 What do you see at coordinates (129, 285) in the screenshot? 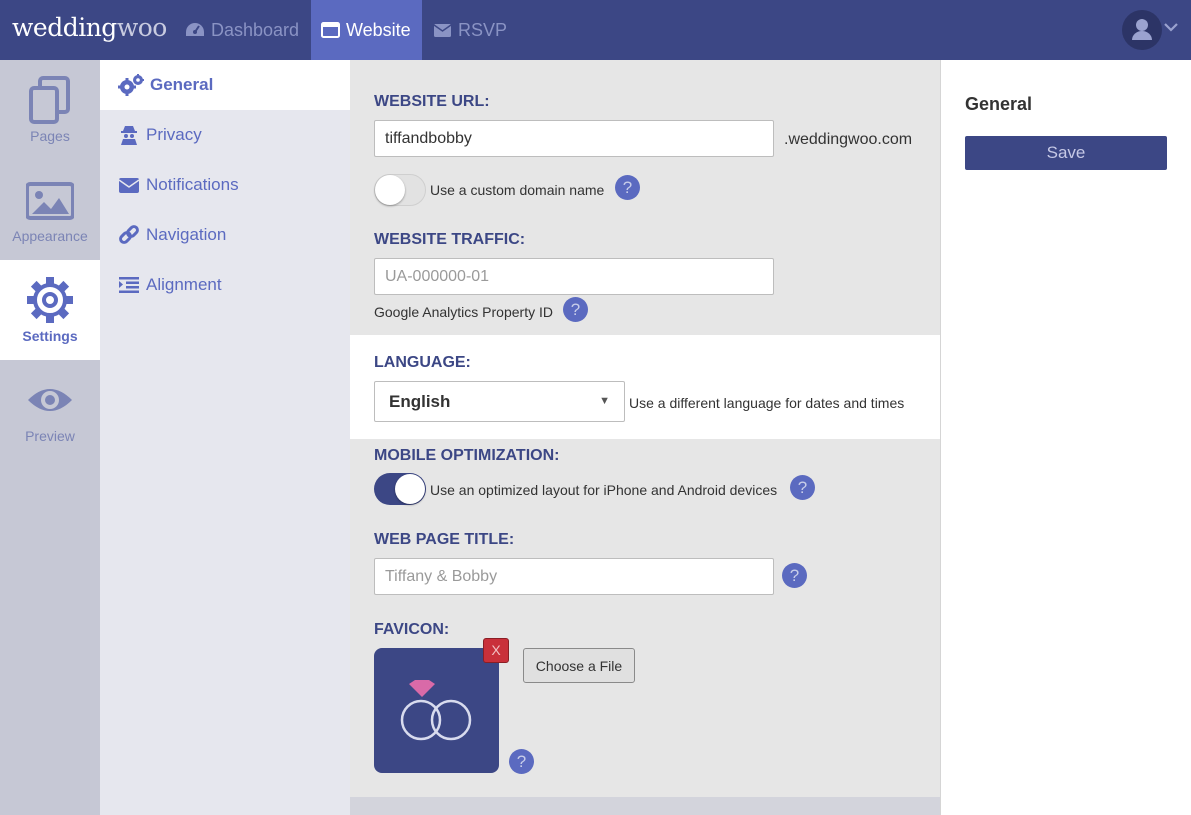
I see `indent-icon` at bounding box center [129, 285].